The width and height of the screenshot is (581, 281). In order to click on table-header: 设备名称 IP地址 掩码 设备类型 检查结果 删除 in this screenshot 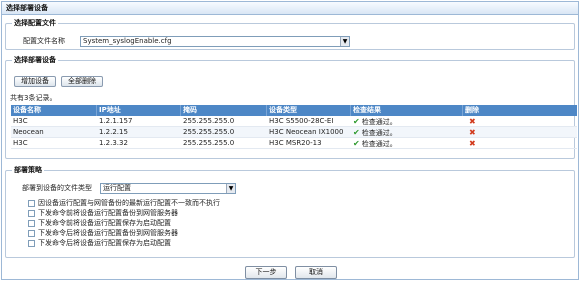, I will do `click(294, 110)`.